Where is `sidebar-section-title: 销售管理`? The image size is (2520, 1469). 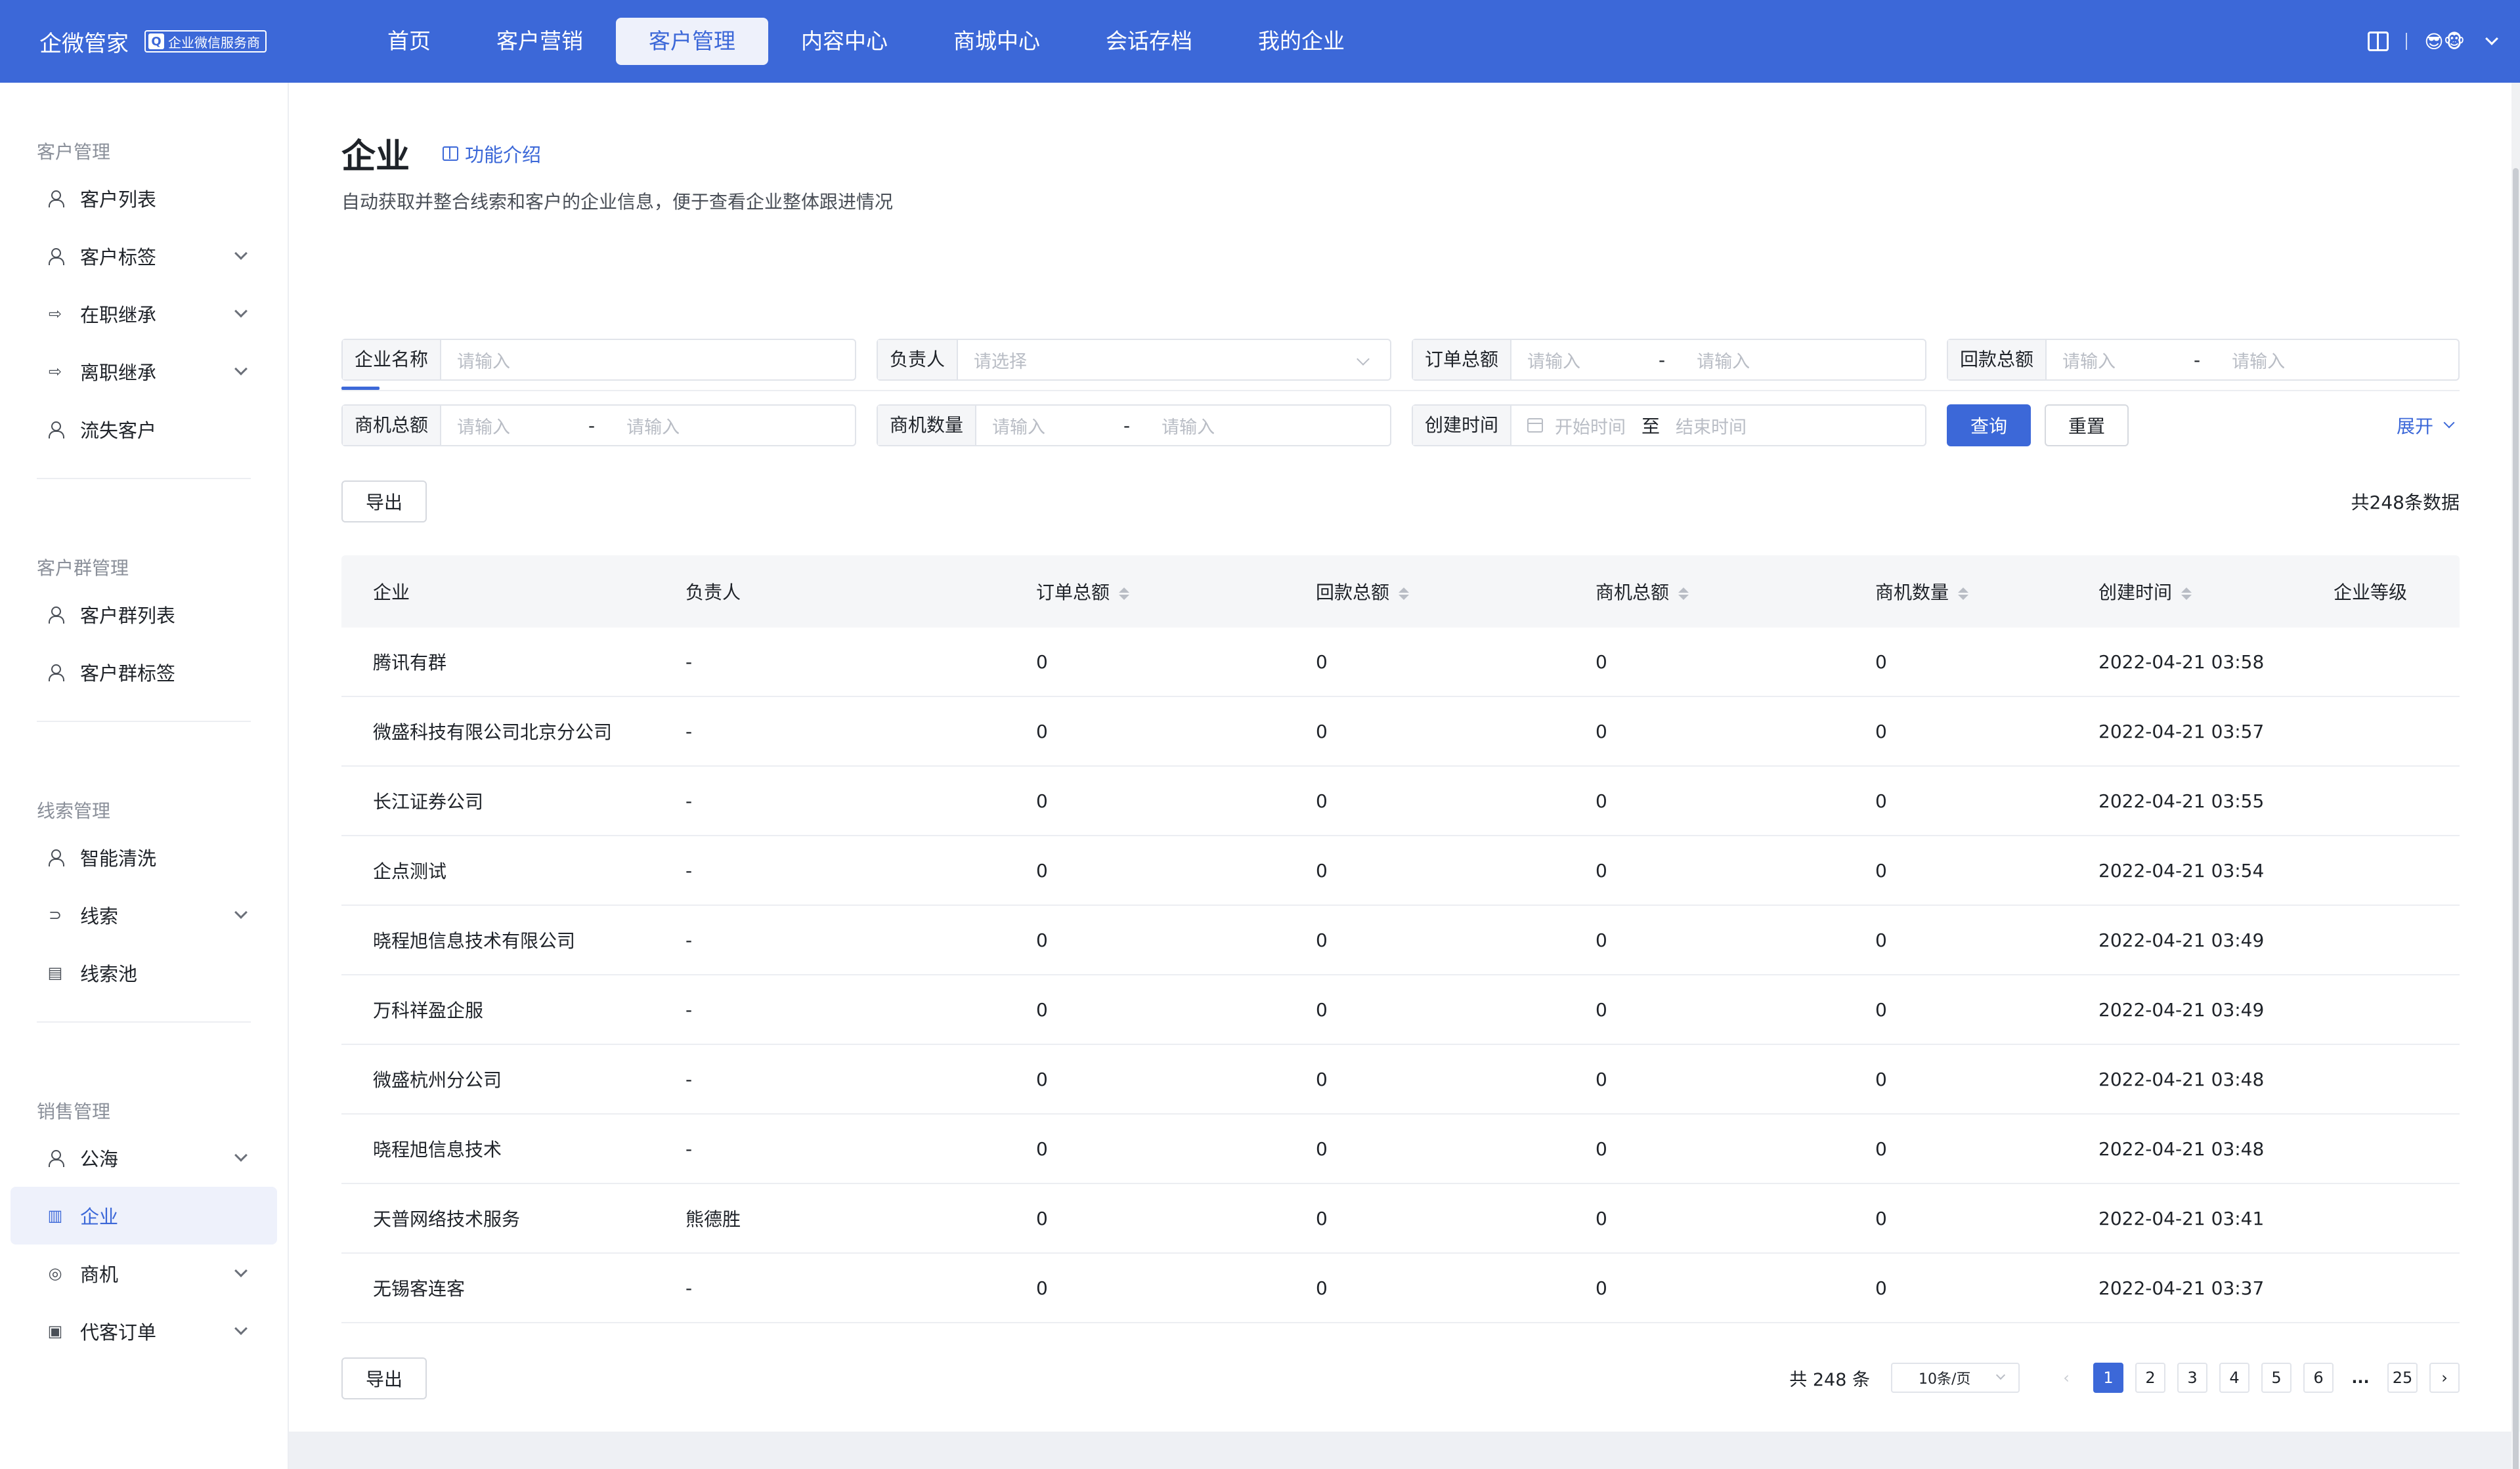
sidebar-section-title: 销售管理 is located at coordinates (74, 1111).